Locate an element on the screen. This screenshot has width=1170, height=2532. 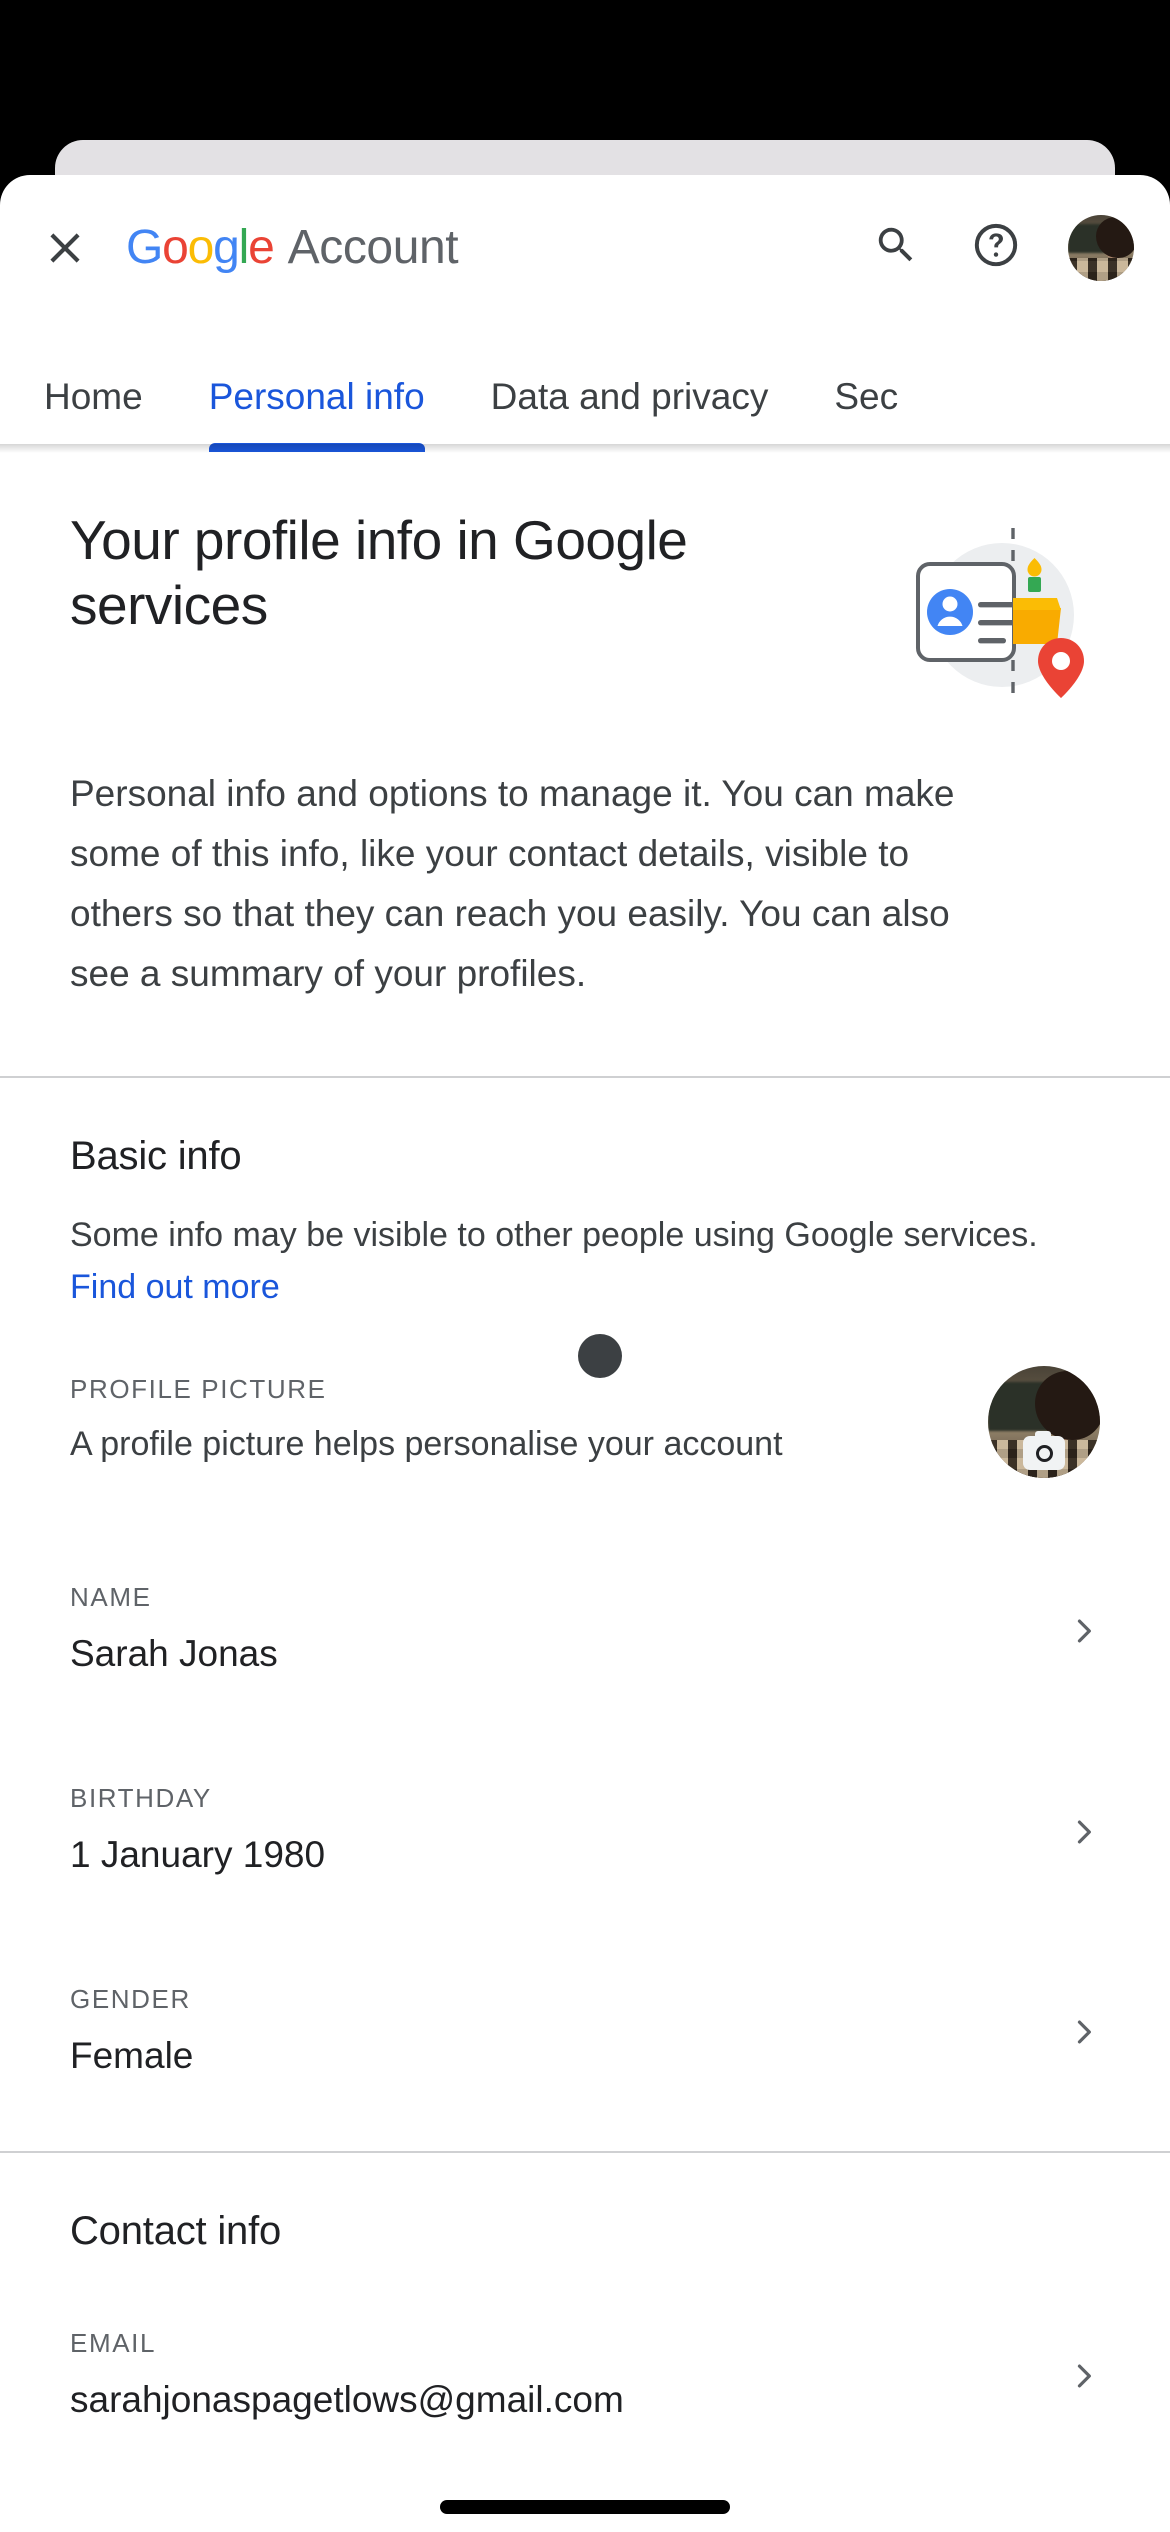
row-gender: GENDER Female is located at coordinates (585, 2030).